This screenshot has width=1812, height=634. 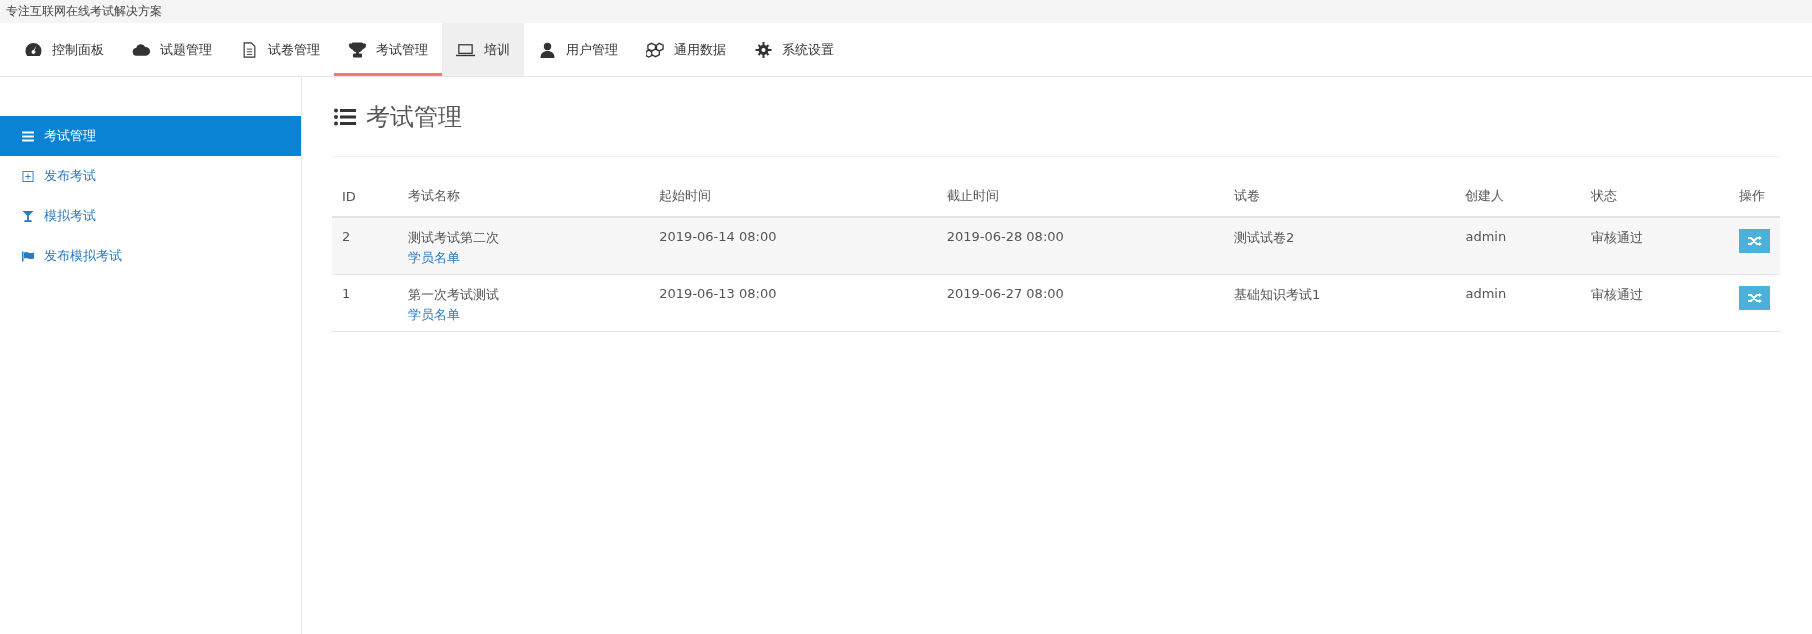 What do you see at coordinates (172, 49) in the screenshot?
I see `nav-tab: 试题管理` at bounding box center [172, 49].